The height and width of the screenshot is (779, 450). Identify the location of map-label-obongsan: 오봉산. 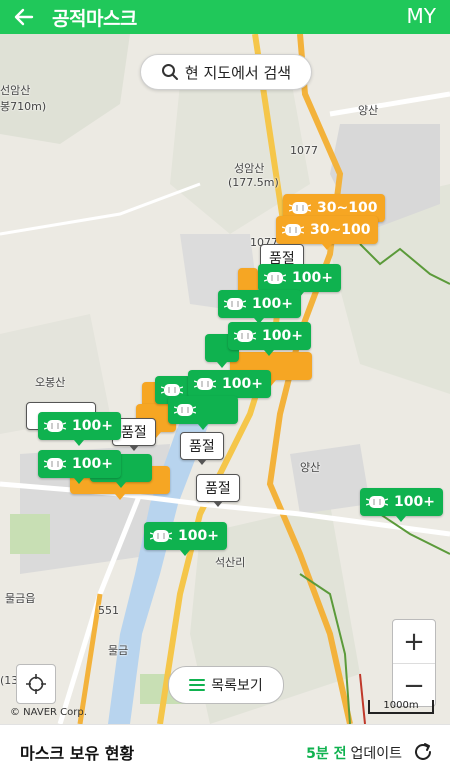
(50, 382).